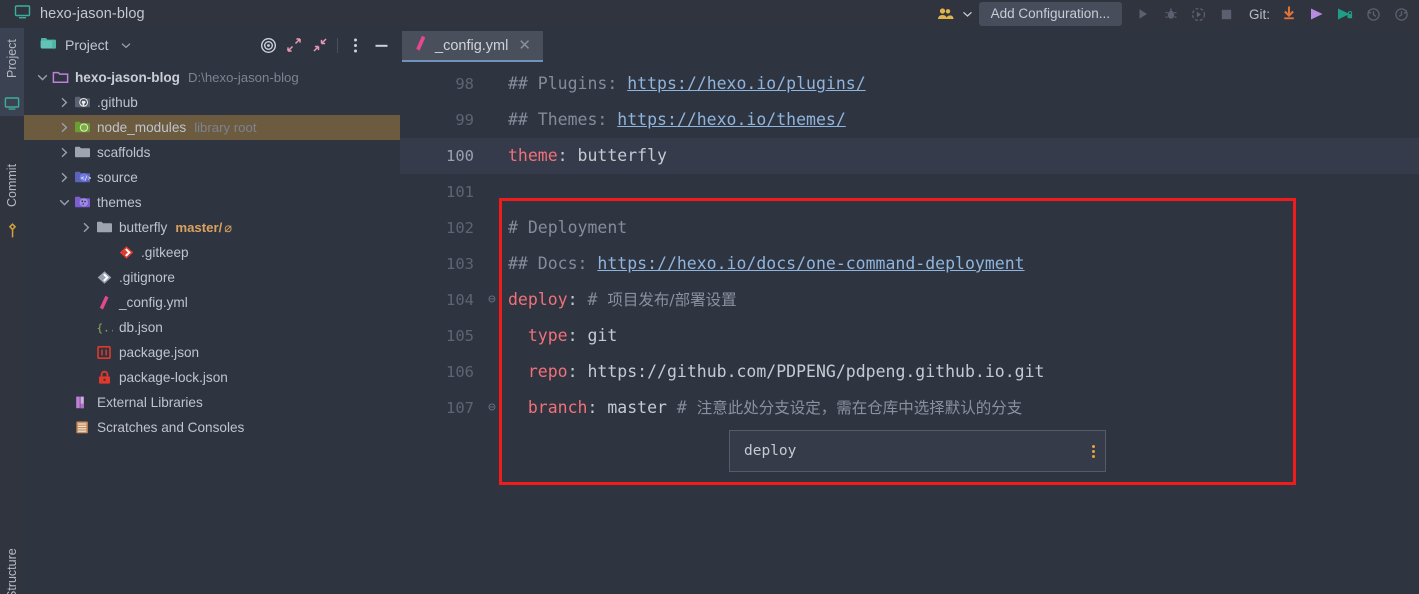  What do you see at coordinates (464, 84) in the screenshot?
I see `line-number: 98` at bounding box center [464, 84].